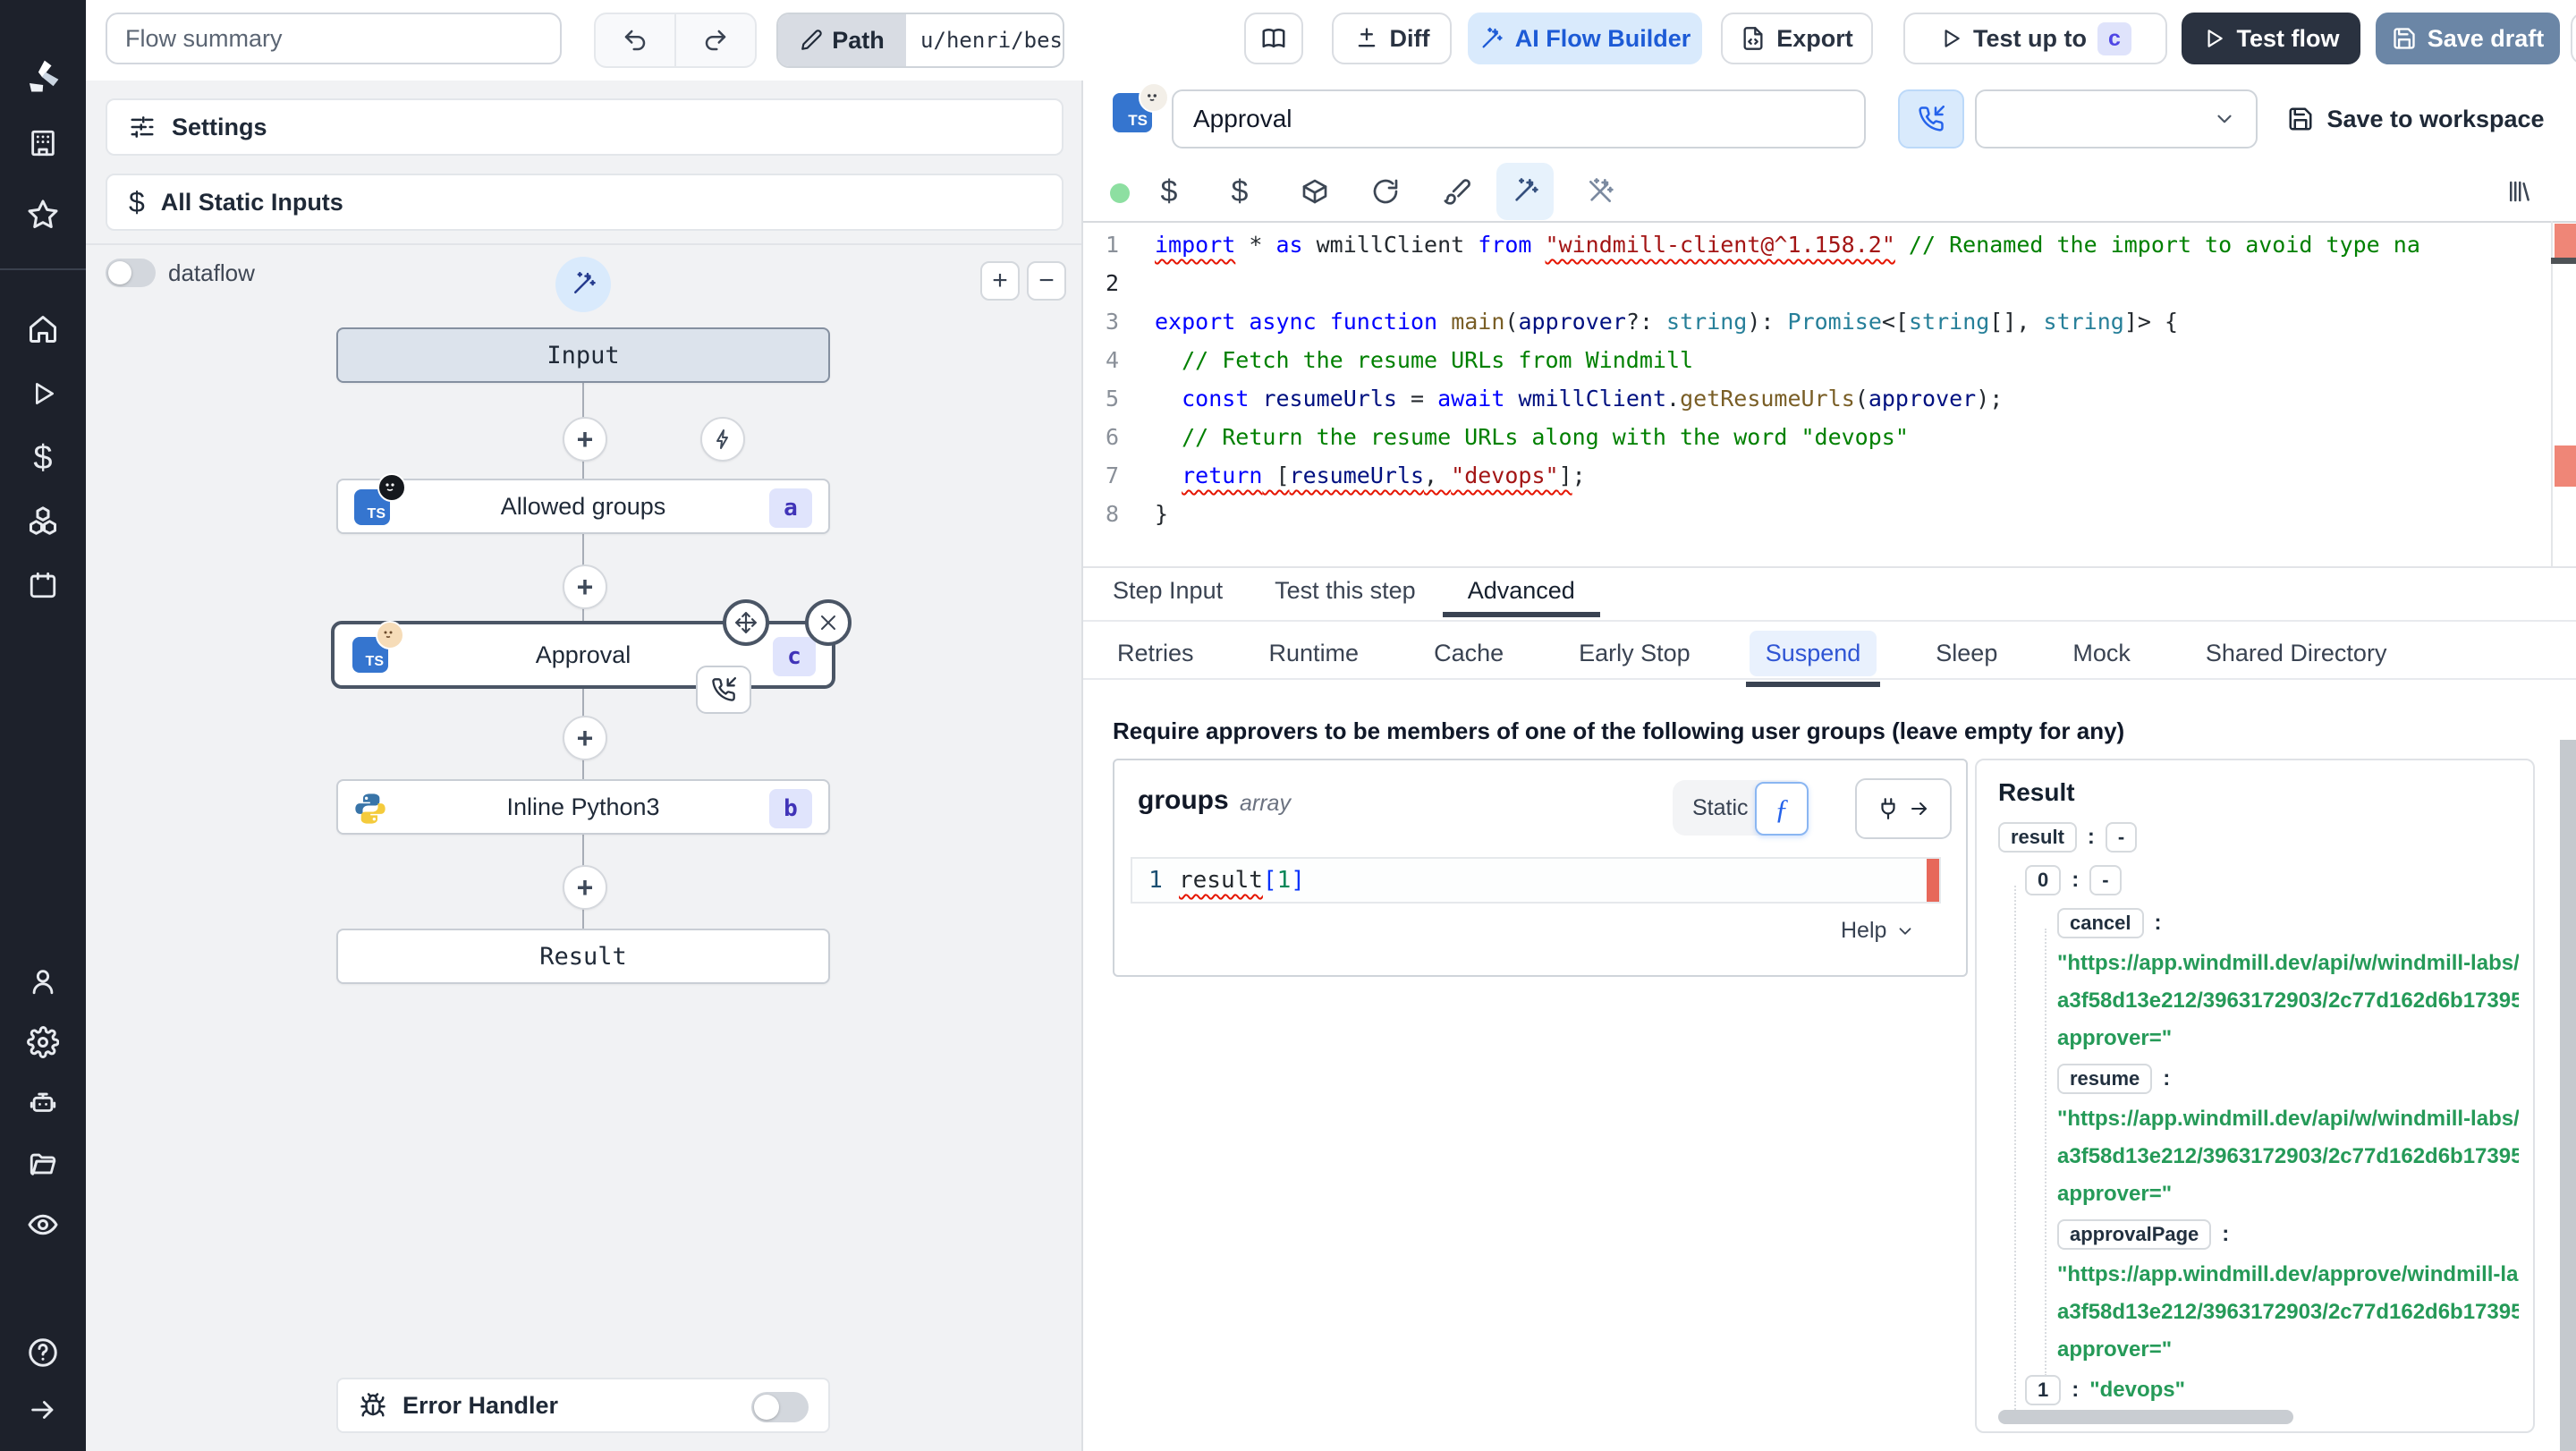  Describe the element at coordinates (1852, 514) in the screenshot. I see `code-line: }` at that location.